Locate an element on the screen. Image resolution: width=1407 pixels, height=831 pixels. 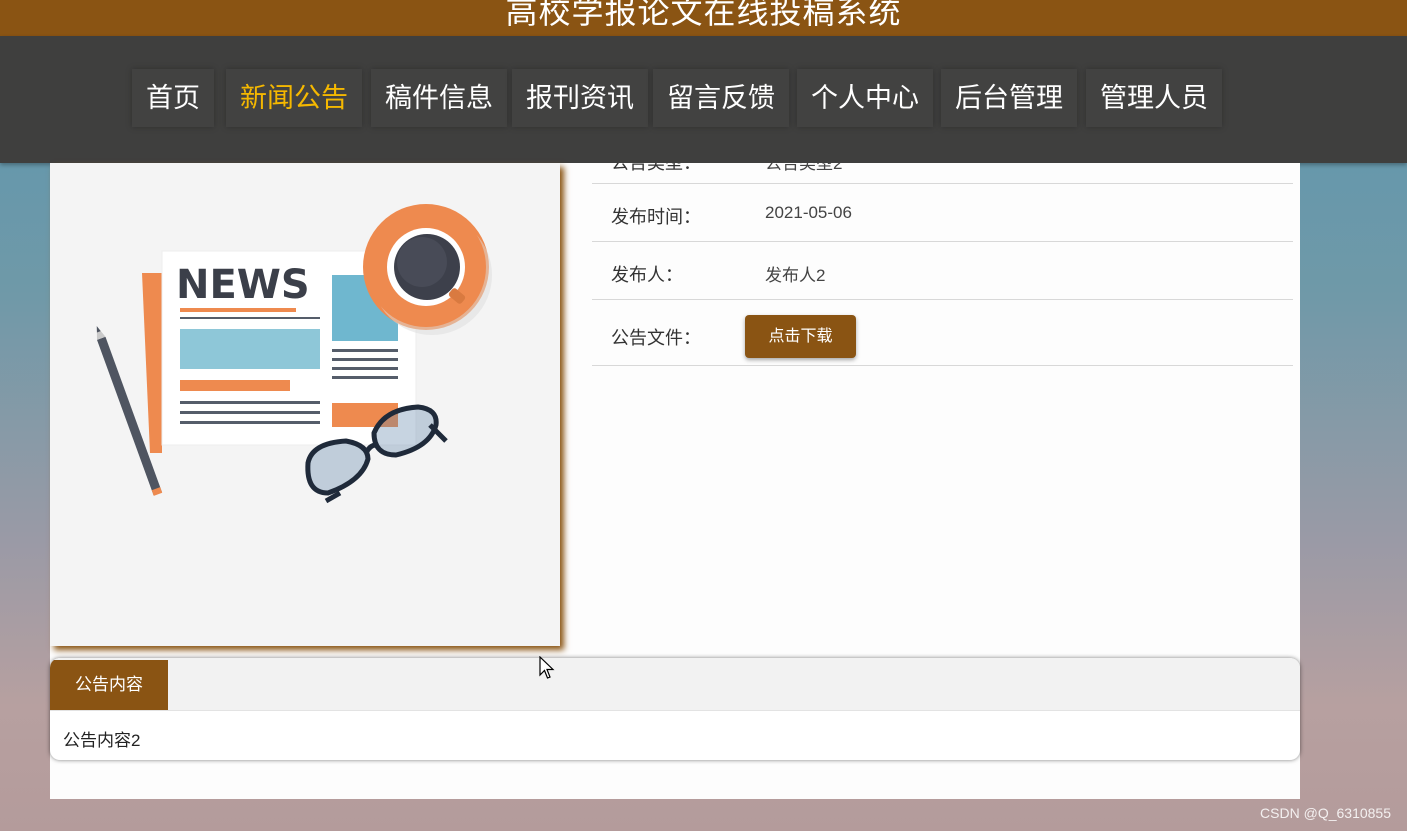
nav-item-journal-news: 报刊资讯 is located at coordinates (580, 98).